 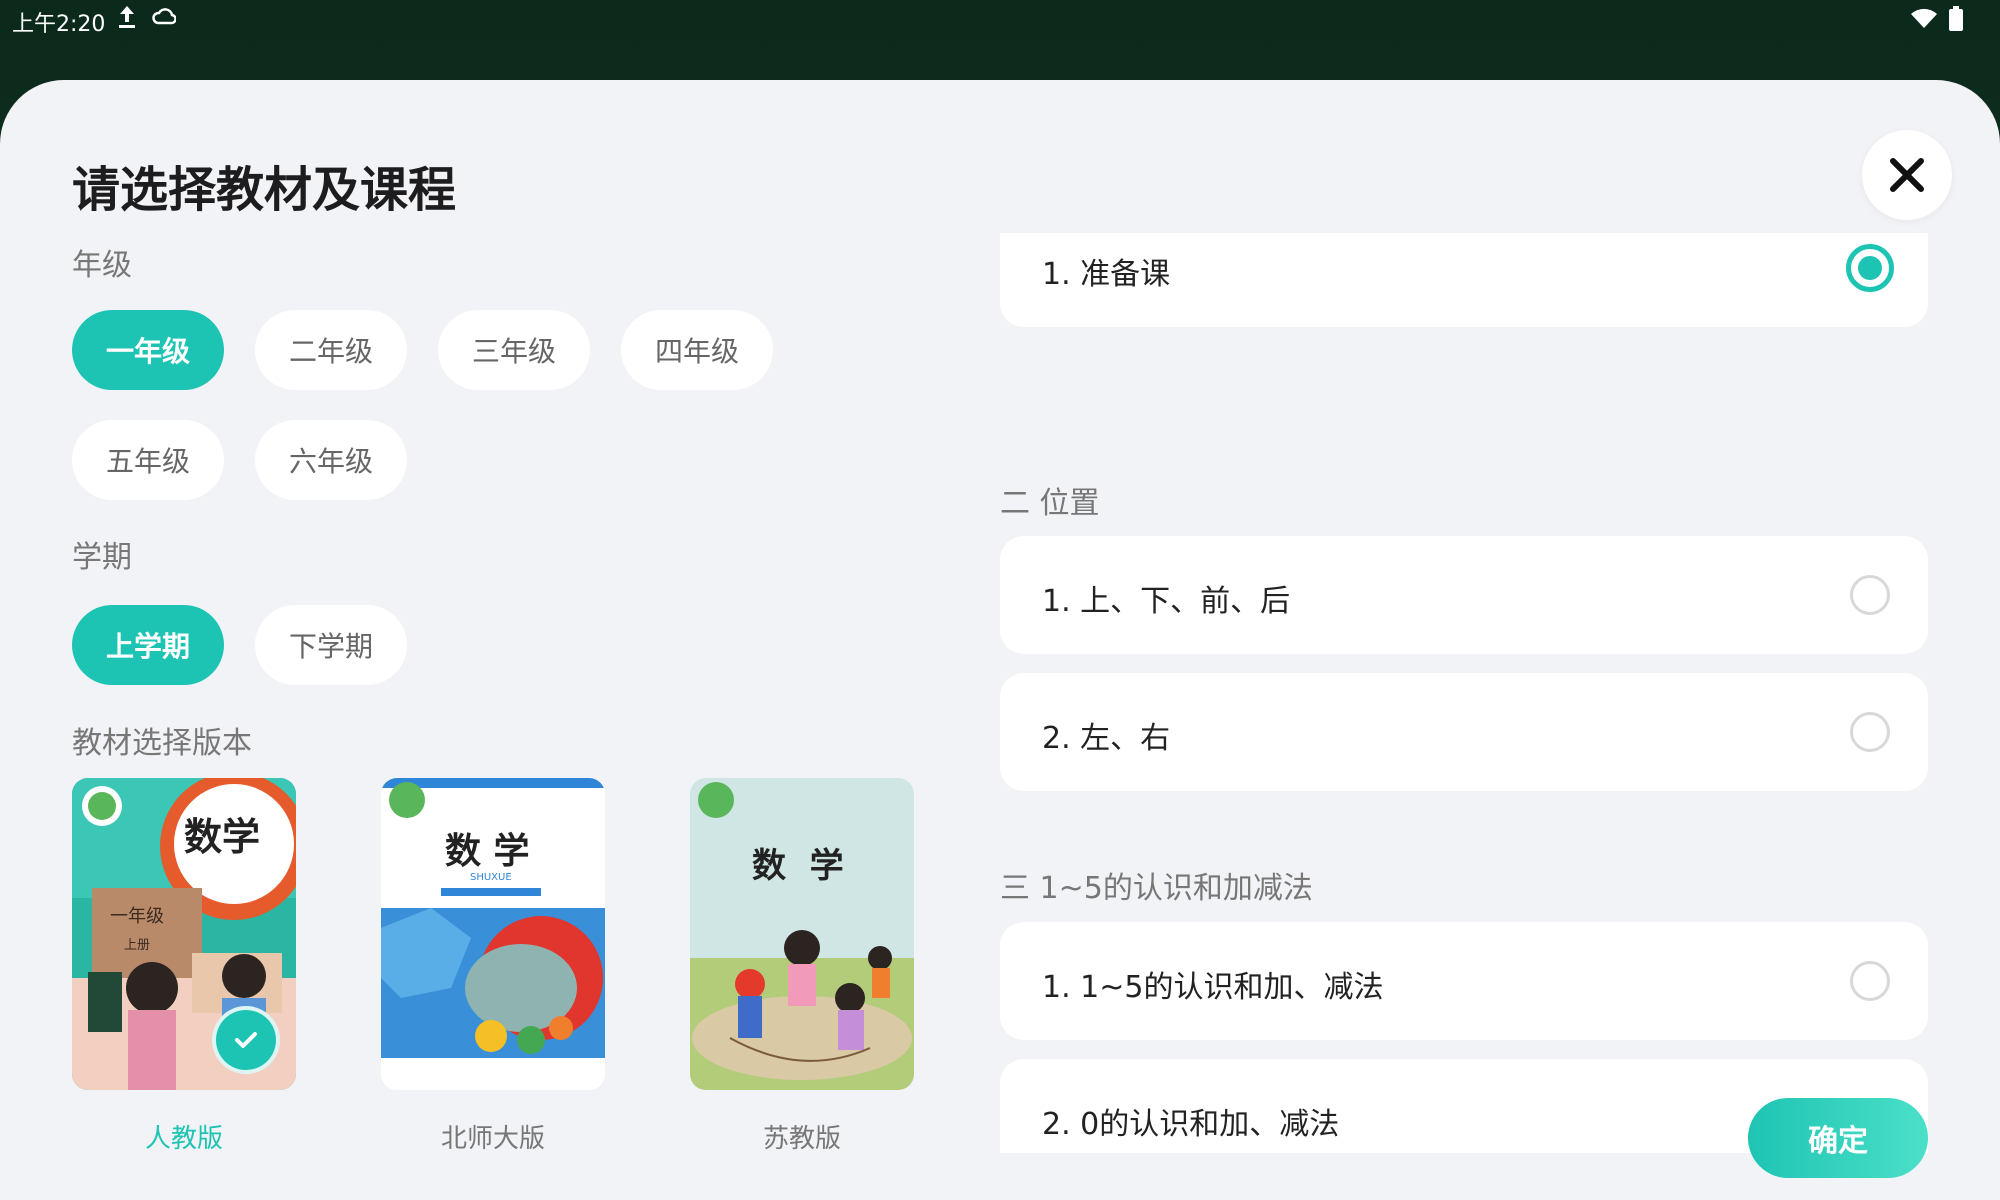 What do you see at coordinates (137, 945) in the screenshot?
I see `renjiao-cover-volume: 上册` at bounding box center [137, 945].